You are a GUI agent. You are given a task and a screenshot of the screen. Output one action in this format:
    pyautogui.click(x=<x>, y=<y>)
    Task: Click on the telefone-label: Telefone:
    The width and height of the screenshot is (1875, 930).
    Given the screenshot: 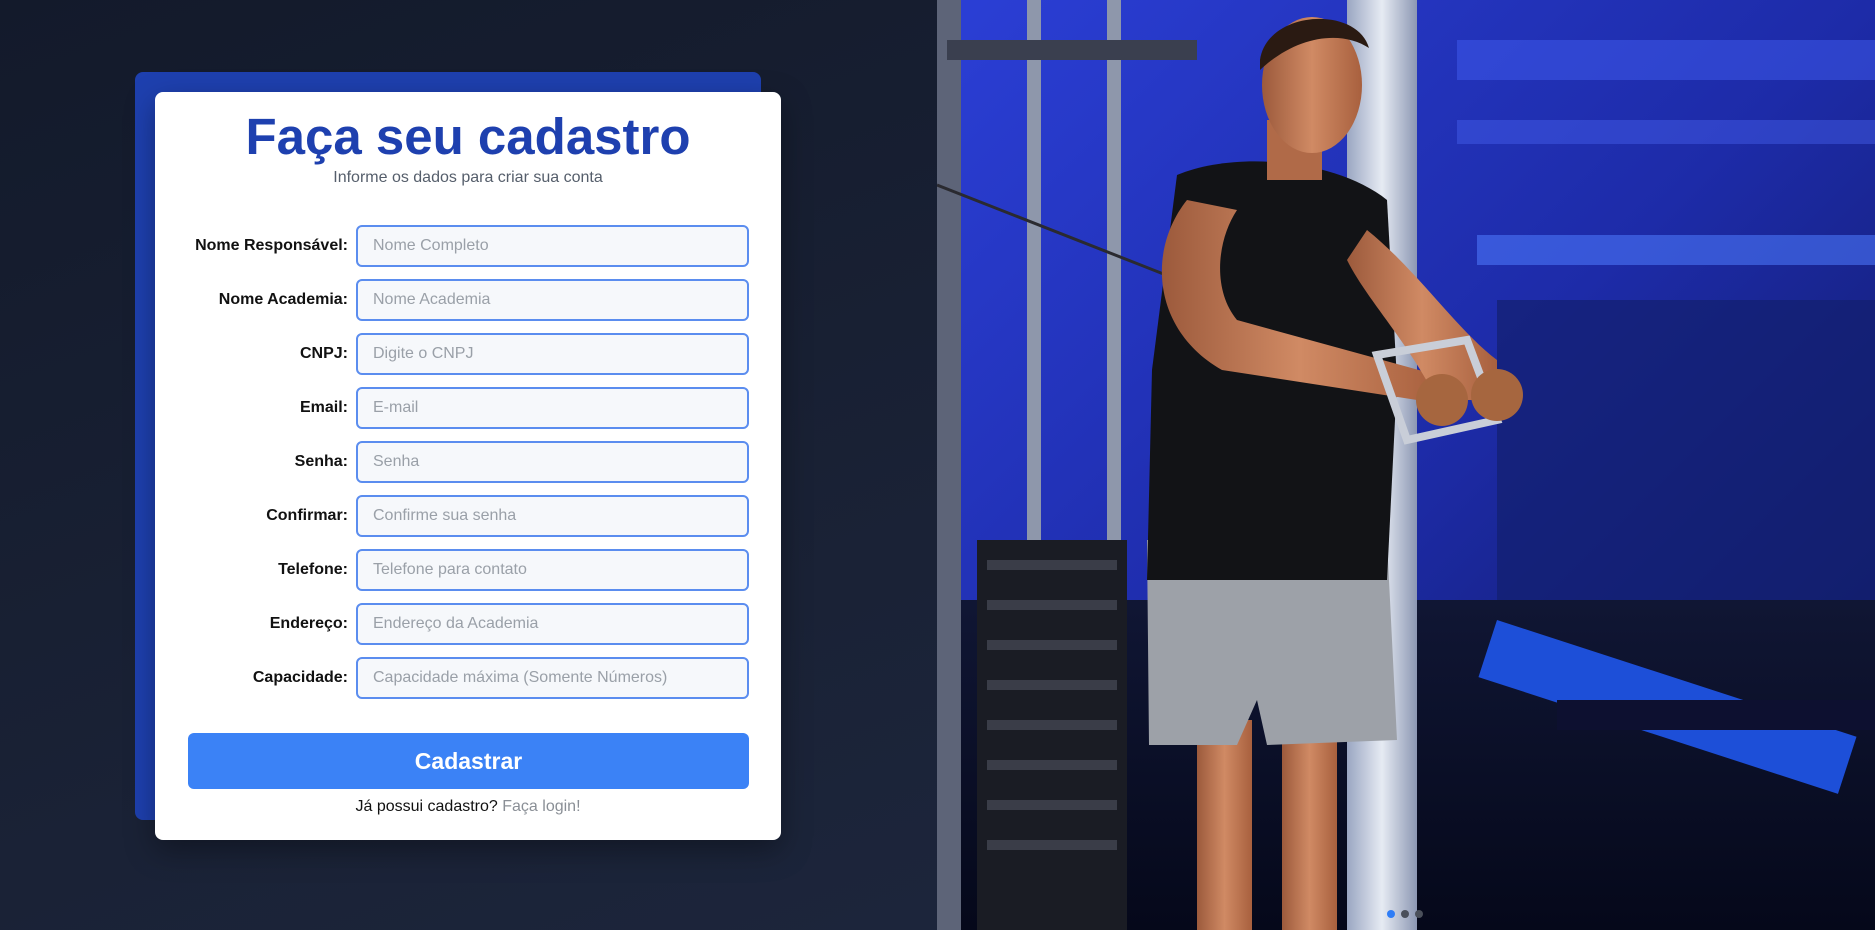 What is the action you would take?
    pyautogui.click(x=313, y=569)
    